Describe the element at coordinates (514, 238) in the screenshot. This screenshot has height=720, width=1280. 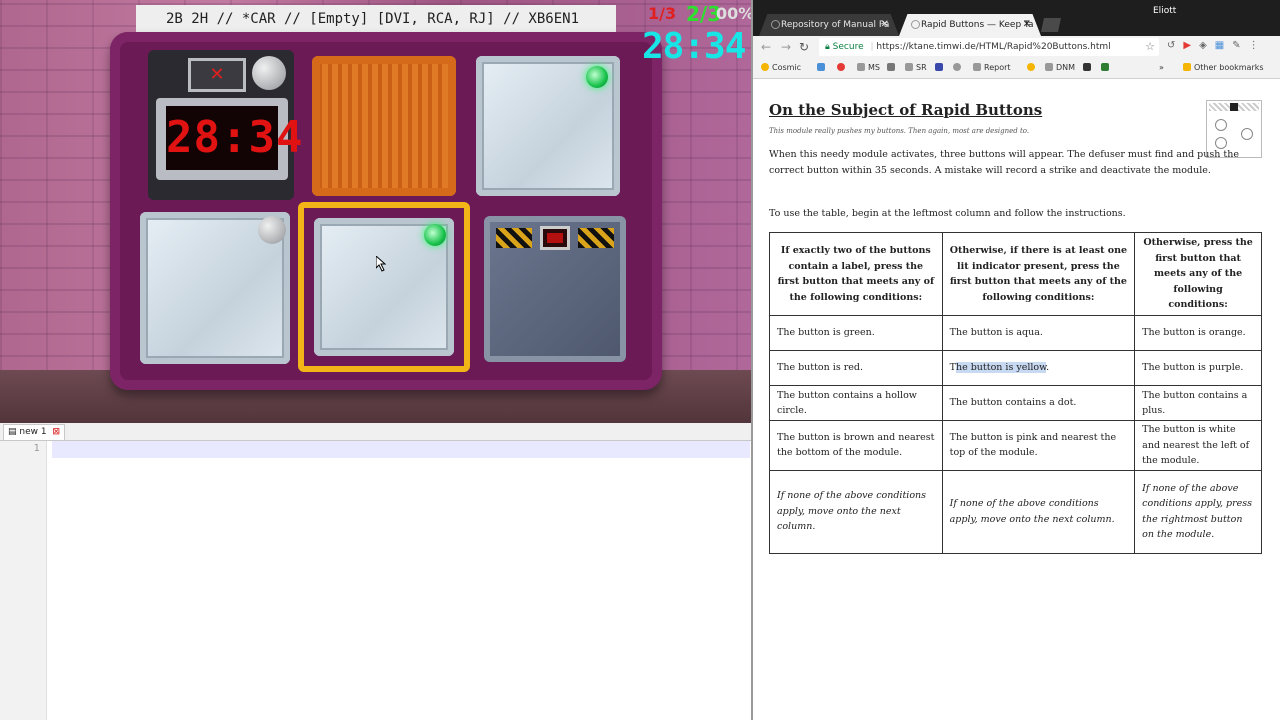
I see `hazard-stripe-left` at that location.